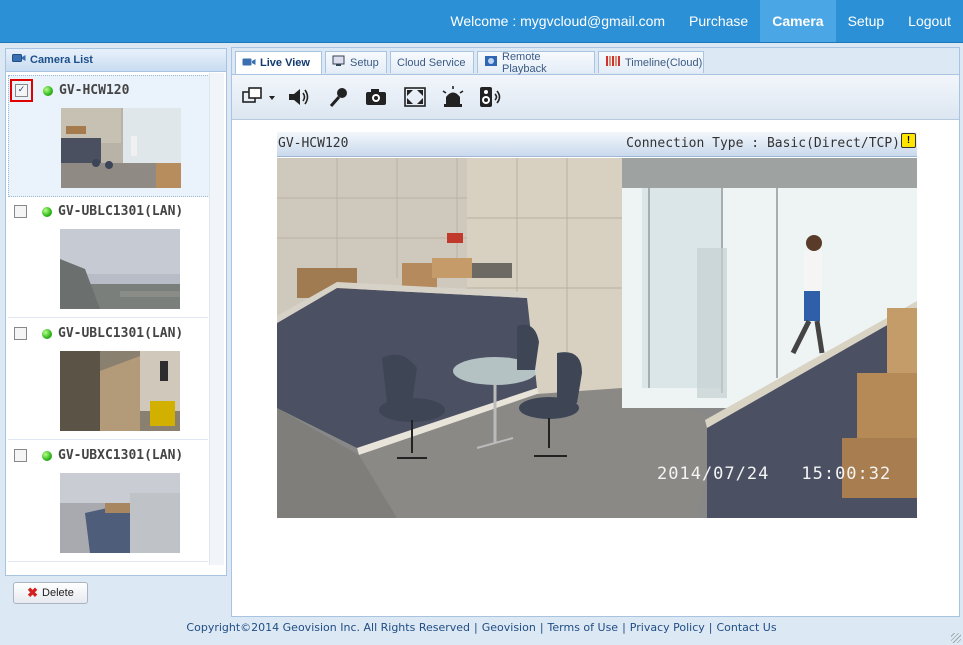 The width and height of the screenshot is (963, 645). What do you see at coordinates (956, 638) in the screenshot?
I see `resize-grip-icon` at bounding box center [956, 638].